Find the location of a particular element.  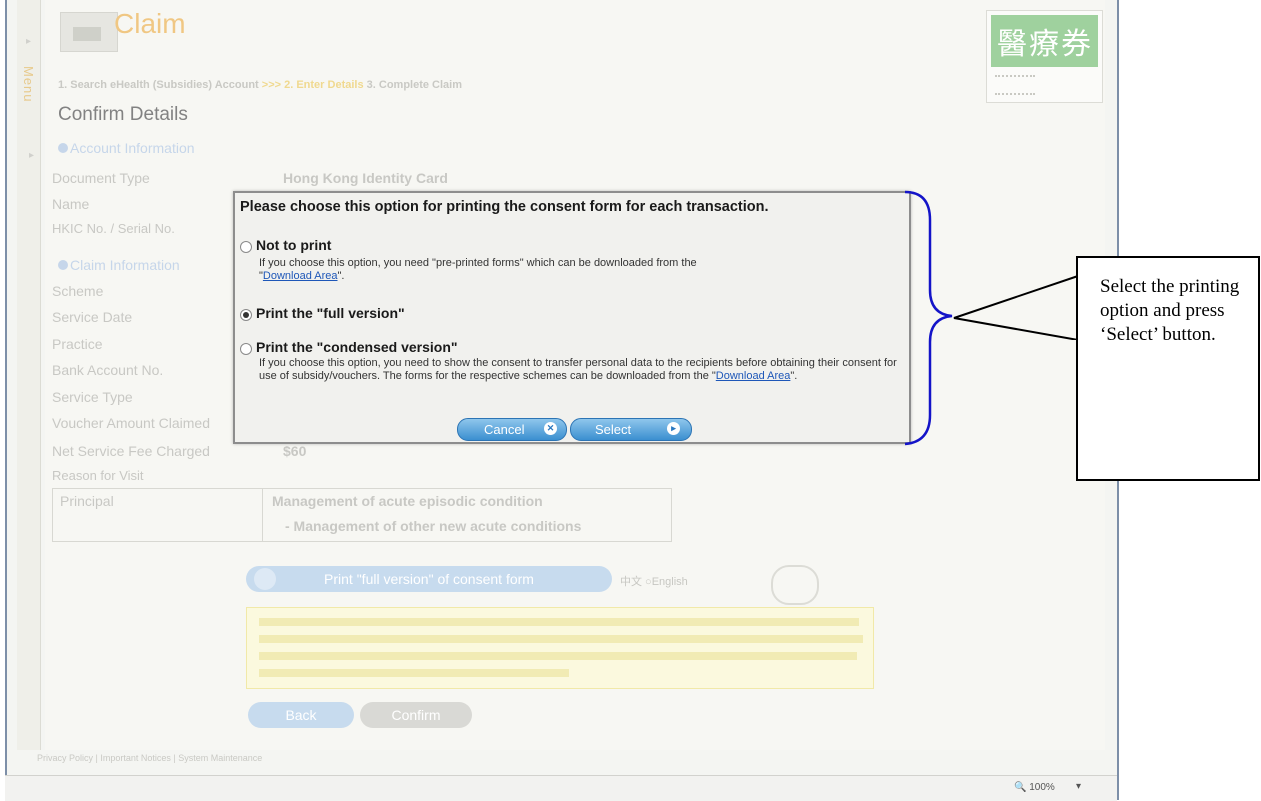

app-title: Claim is located at coordinates (150, 23).